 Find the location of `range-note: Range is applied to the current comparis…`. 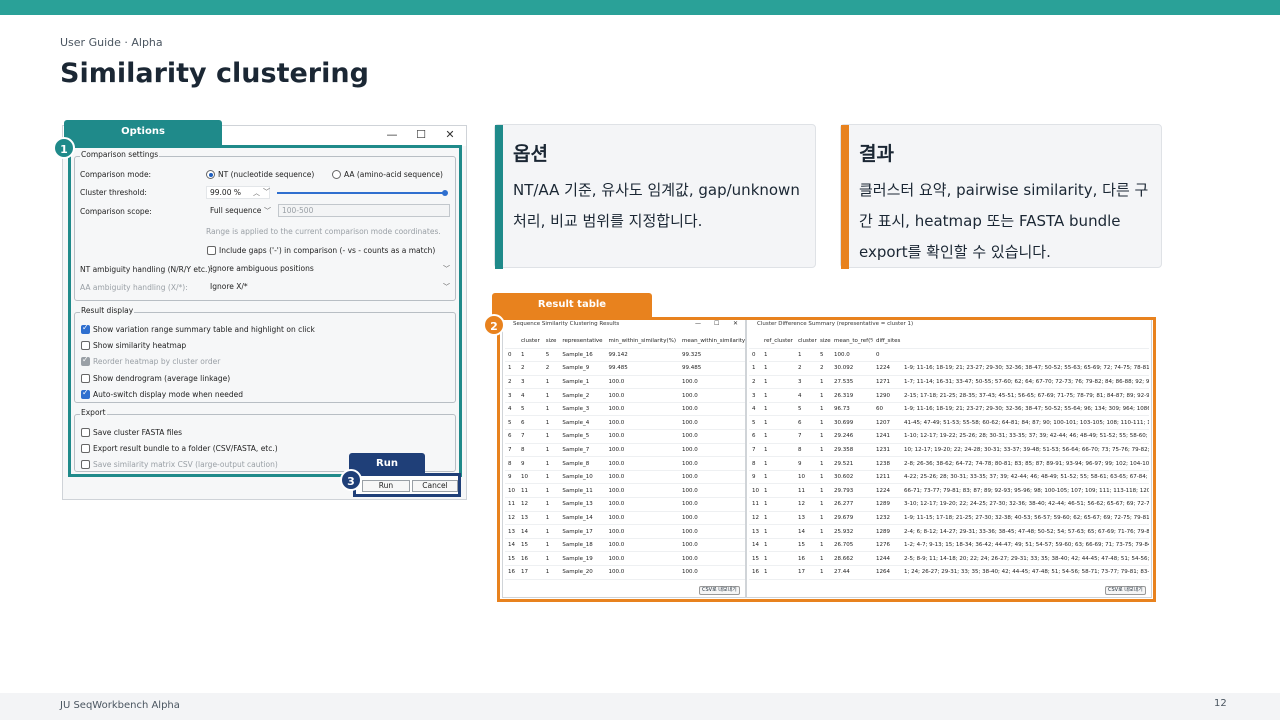

range-note: Range is applied to the current comparis… is located at coordinates (323, 231).